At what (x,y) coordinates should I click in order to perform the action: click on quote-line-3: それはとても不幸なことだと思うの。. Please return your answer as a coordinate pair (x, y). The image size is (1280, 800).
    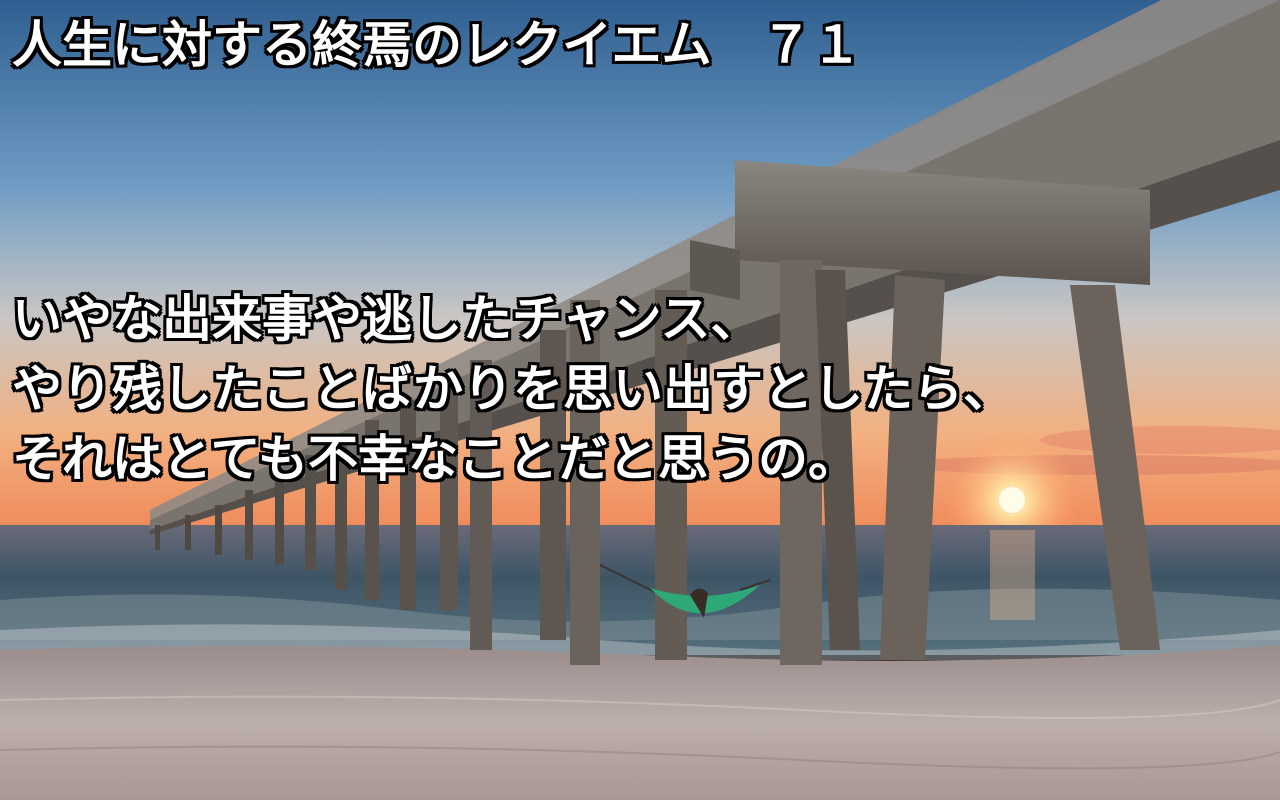
    Looking at the image, I should click on (435, 459).